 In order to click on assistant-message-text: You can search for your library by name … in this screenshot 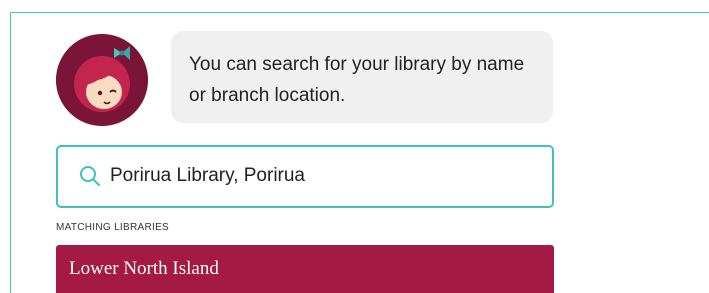, I will do `click(357, 80)`.